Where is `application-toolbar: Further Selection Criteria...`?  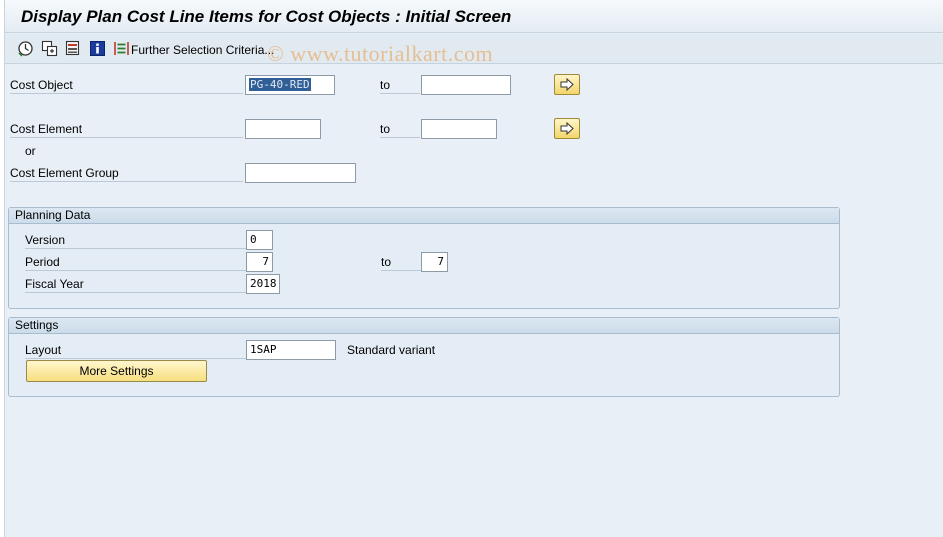 application-toolbar: Further Selection Criteria... is located at coordinates (474, 49).